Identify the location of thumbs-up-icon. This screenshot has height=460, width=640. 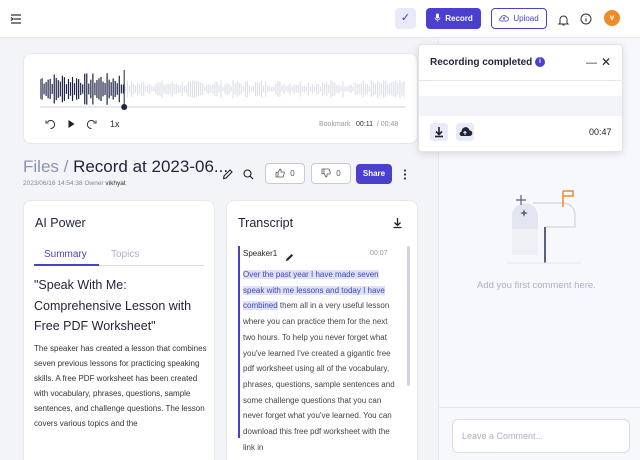
(280, 174).